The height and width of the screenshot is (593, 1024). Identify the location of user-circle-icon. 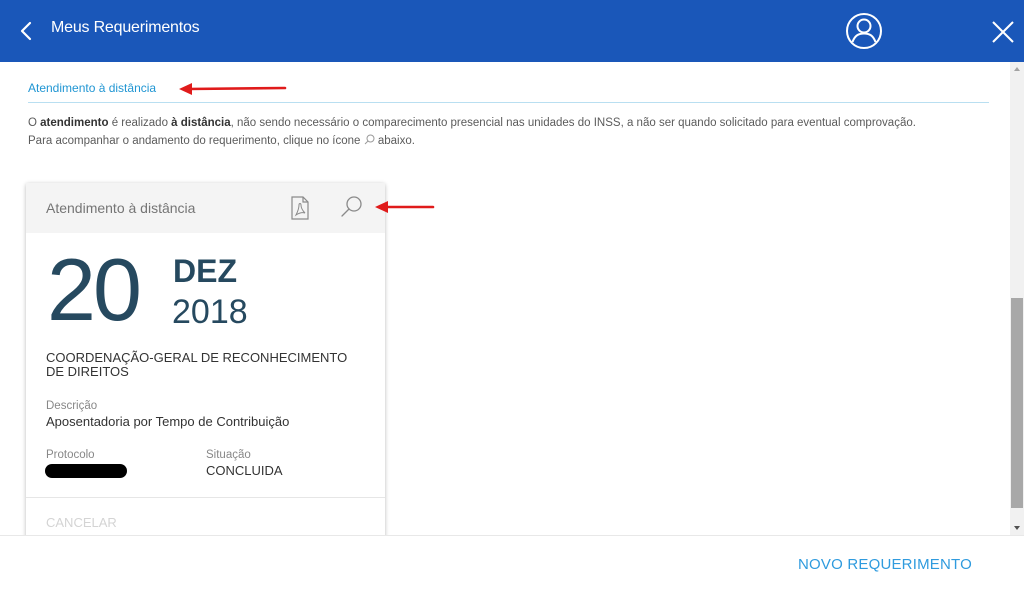
(864, 31).